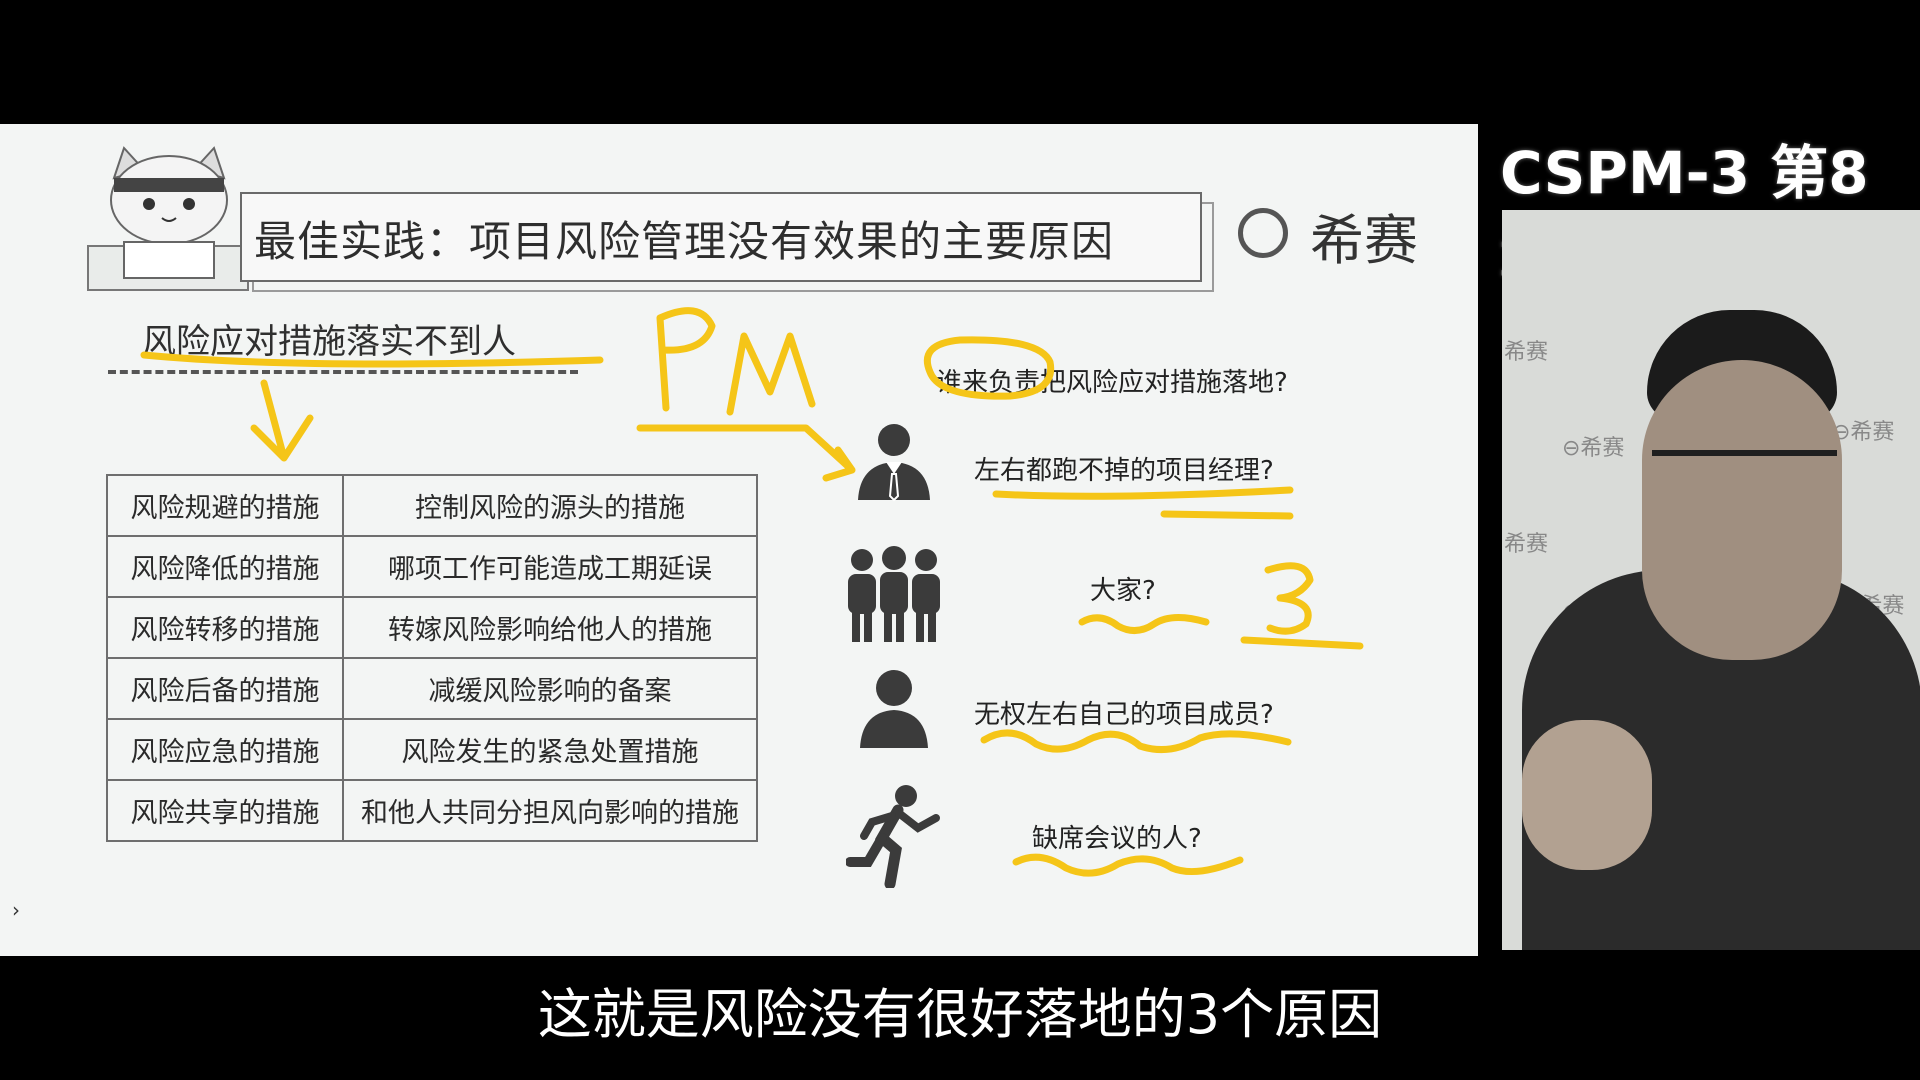 This screenshot has height=1080, width=1920. Describe the element at coordinates (1128, 865) in the screenshot. I see `ink-wave-absent` at that location.